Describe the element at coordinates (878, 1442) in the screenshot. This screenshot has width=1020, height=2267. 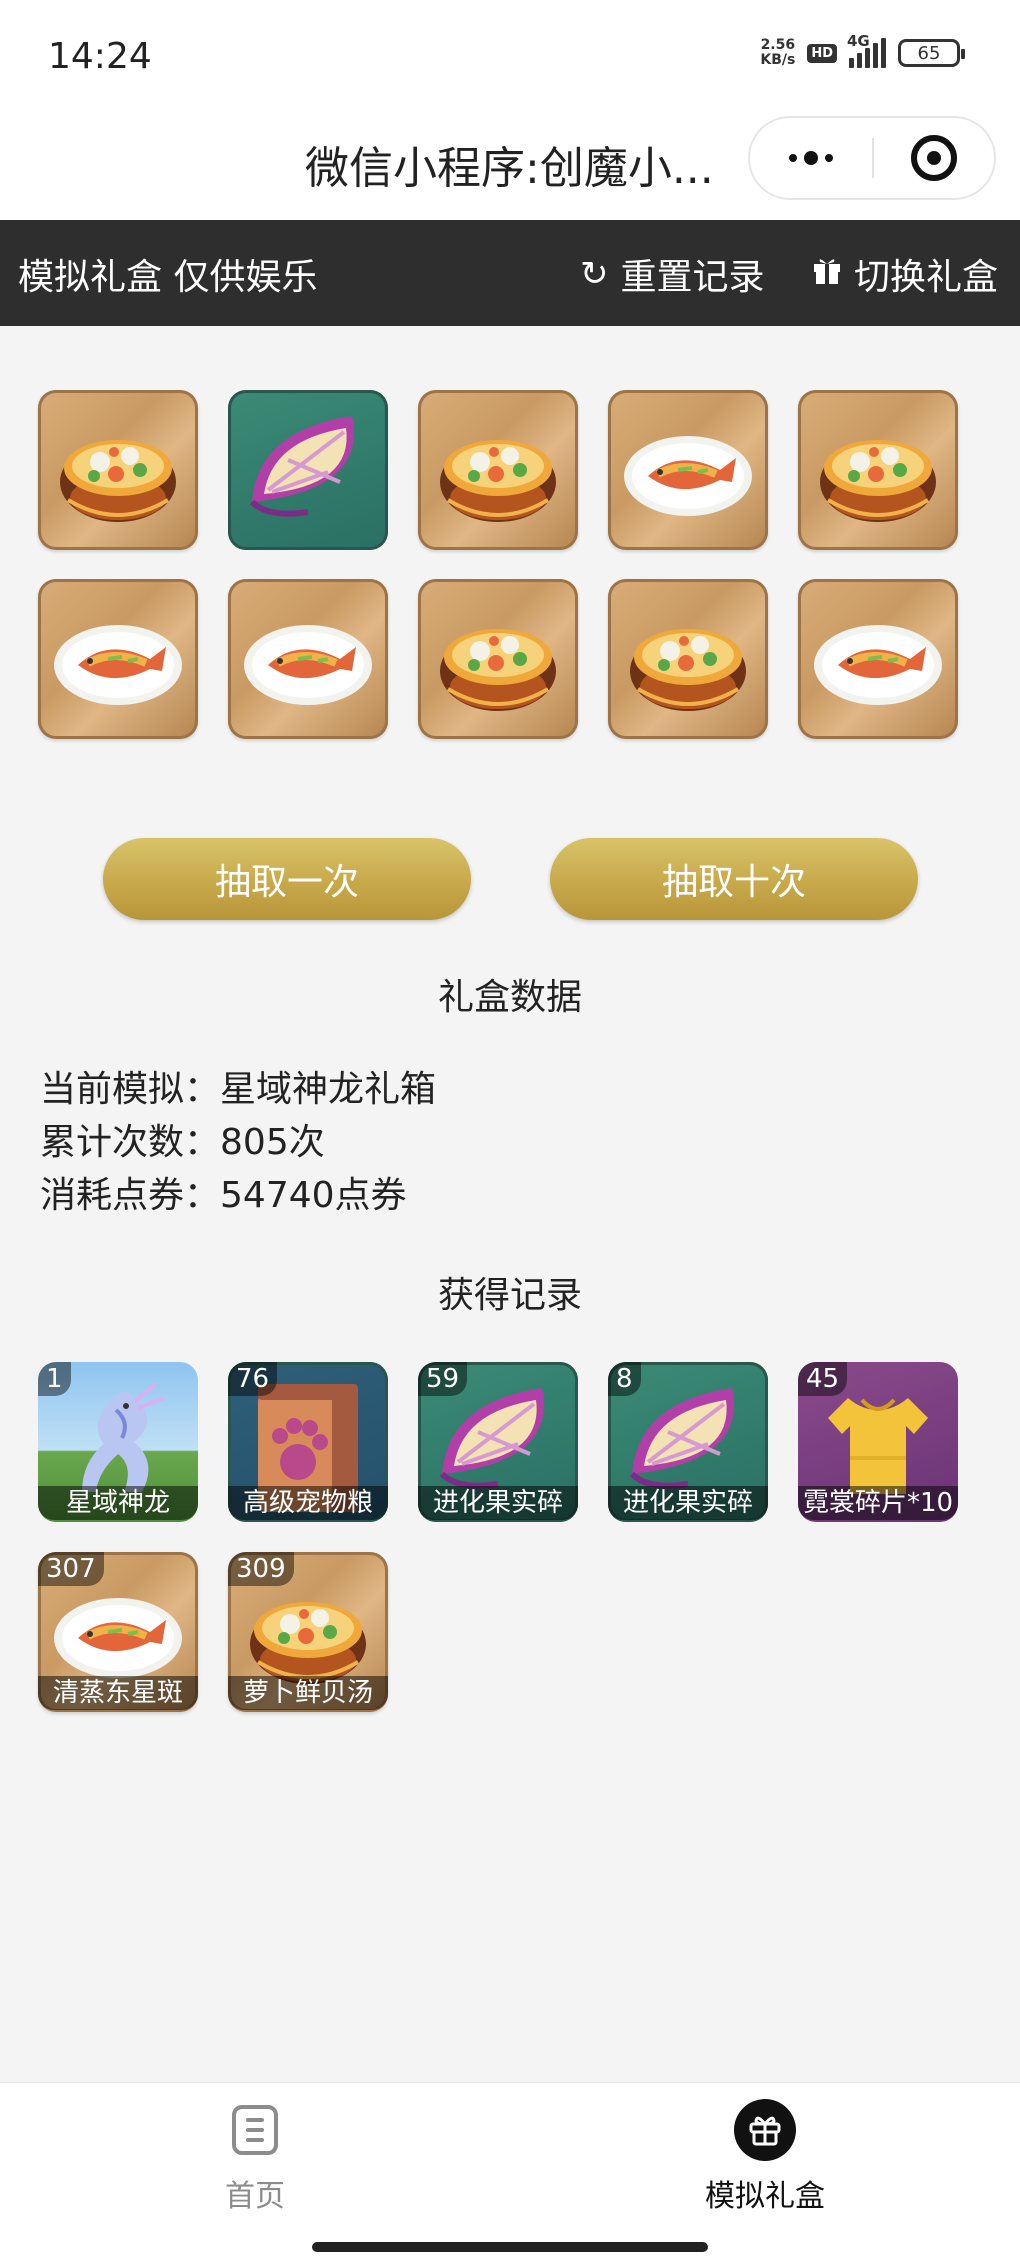
I see `record-item: 45 霓裳碎片*10` at that location.